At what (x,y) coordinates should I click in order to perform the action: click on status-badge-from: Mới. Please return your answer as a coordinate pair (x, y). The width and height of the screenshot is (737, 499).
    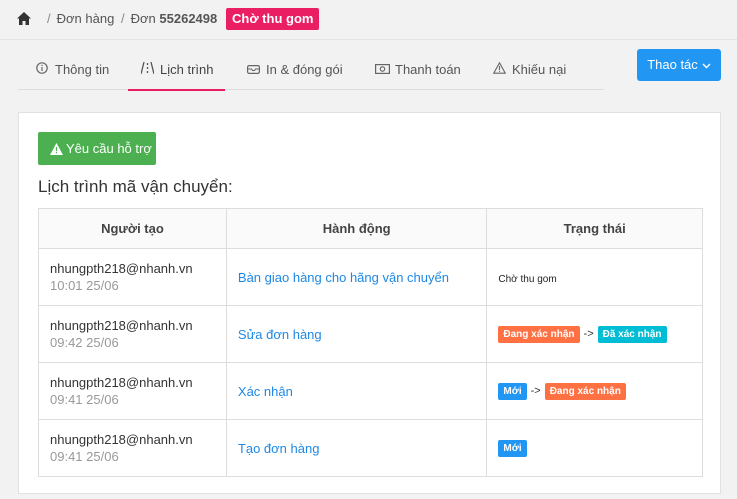
    Looking at the image, I should click on (512, 391).